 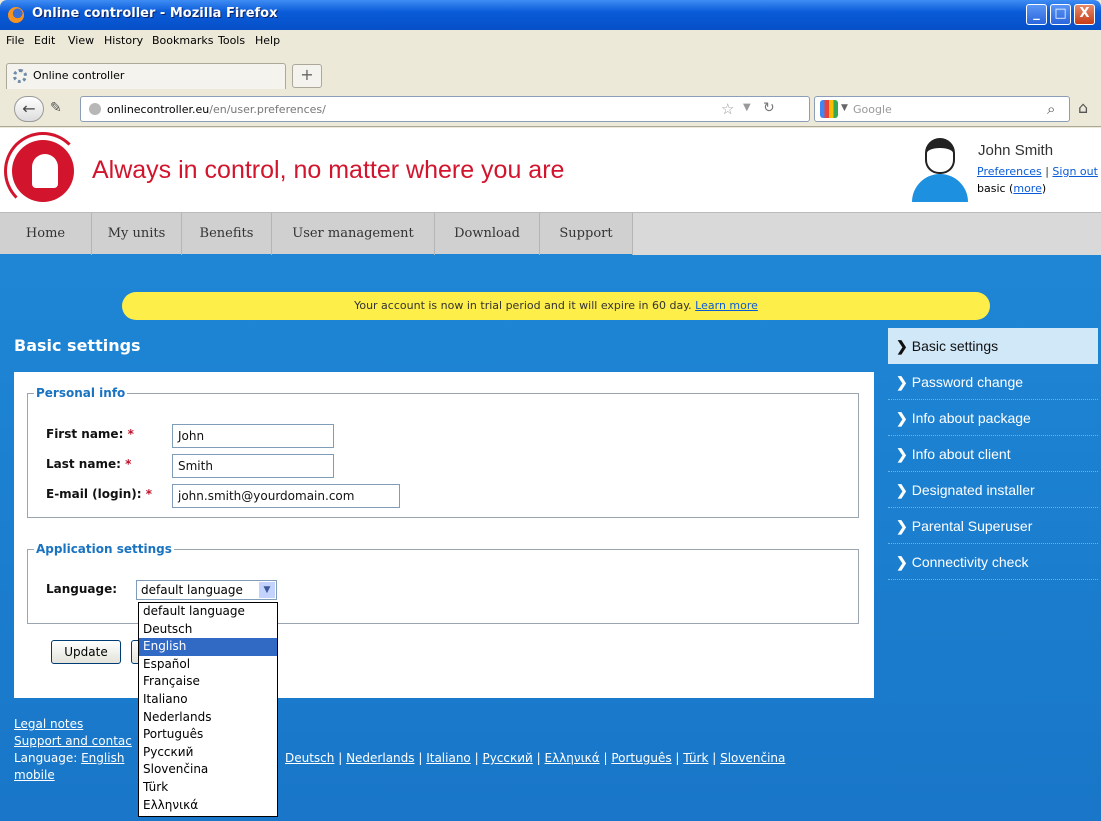 What do you see at coordinates (1009, 171) in the screenshot?
I see `preferences-link: Preferences` at bounding box center [1009, 171].